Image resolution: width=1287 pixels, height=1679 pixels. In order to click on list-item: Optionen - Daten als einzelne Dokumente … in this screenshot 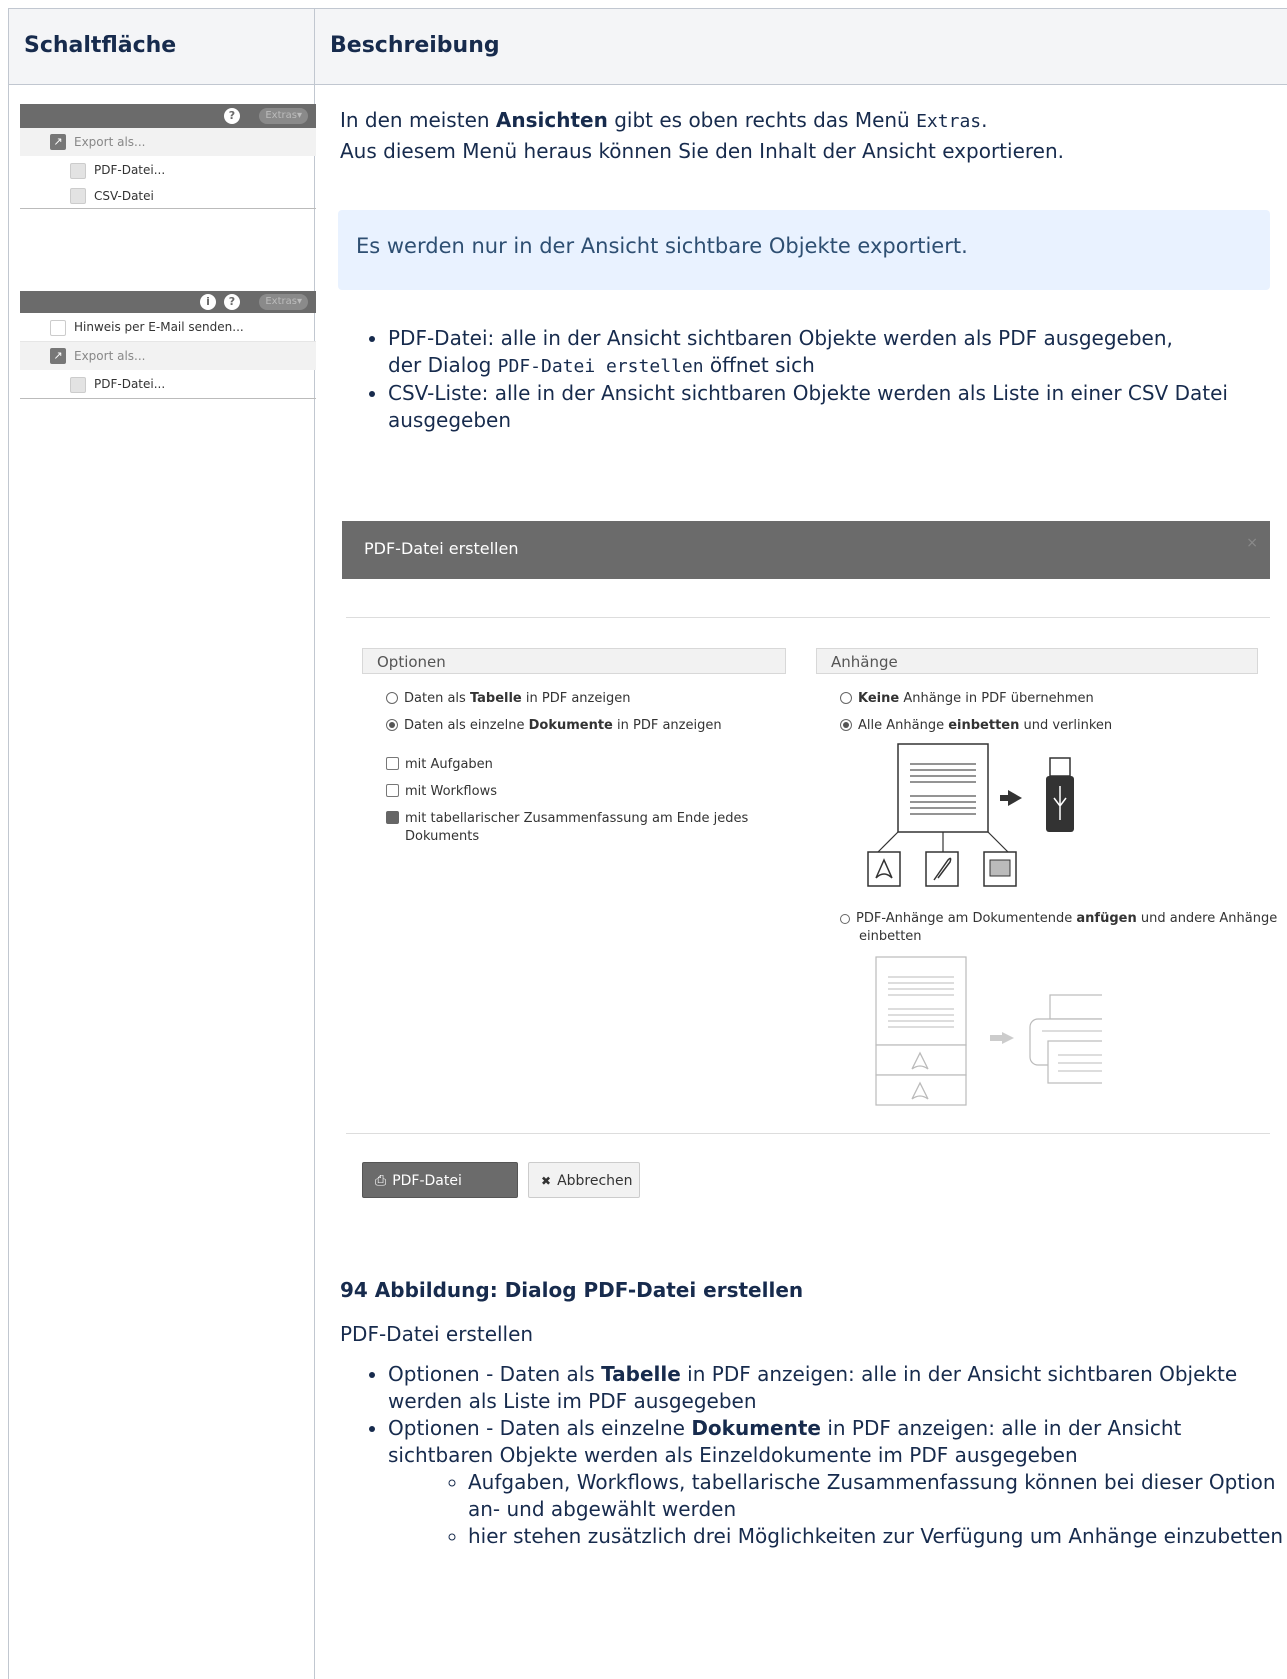, I will do `click(837, 1482)`.